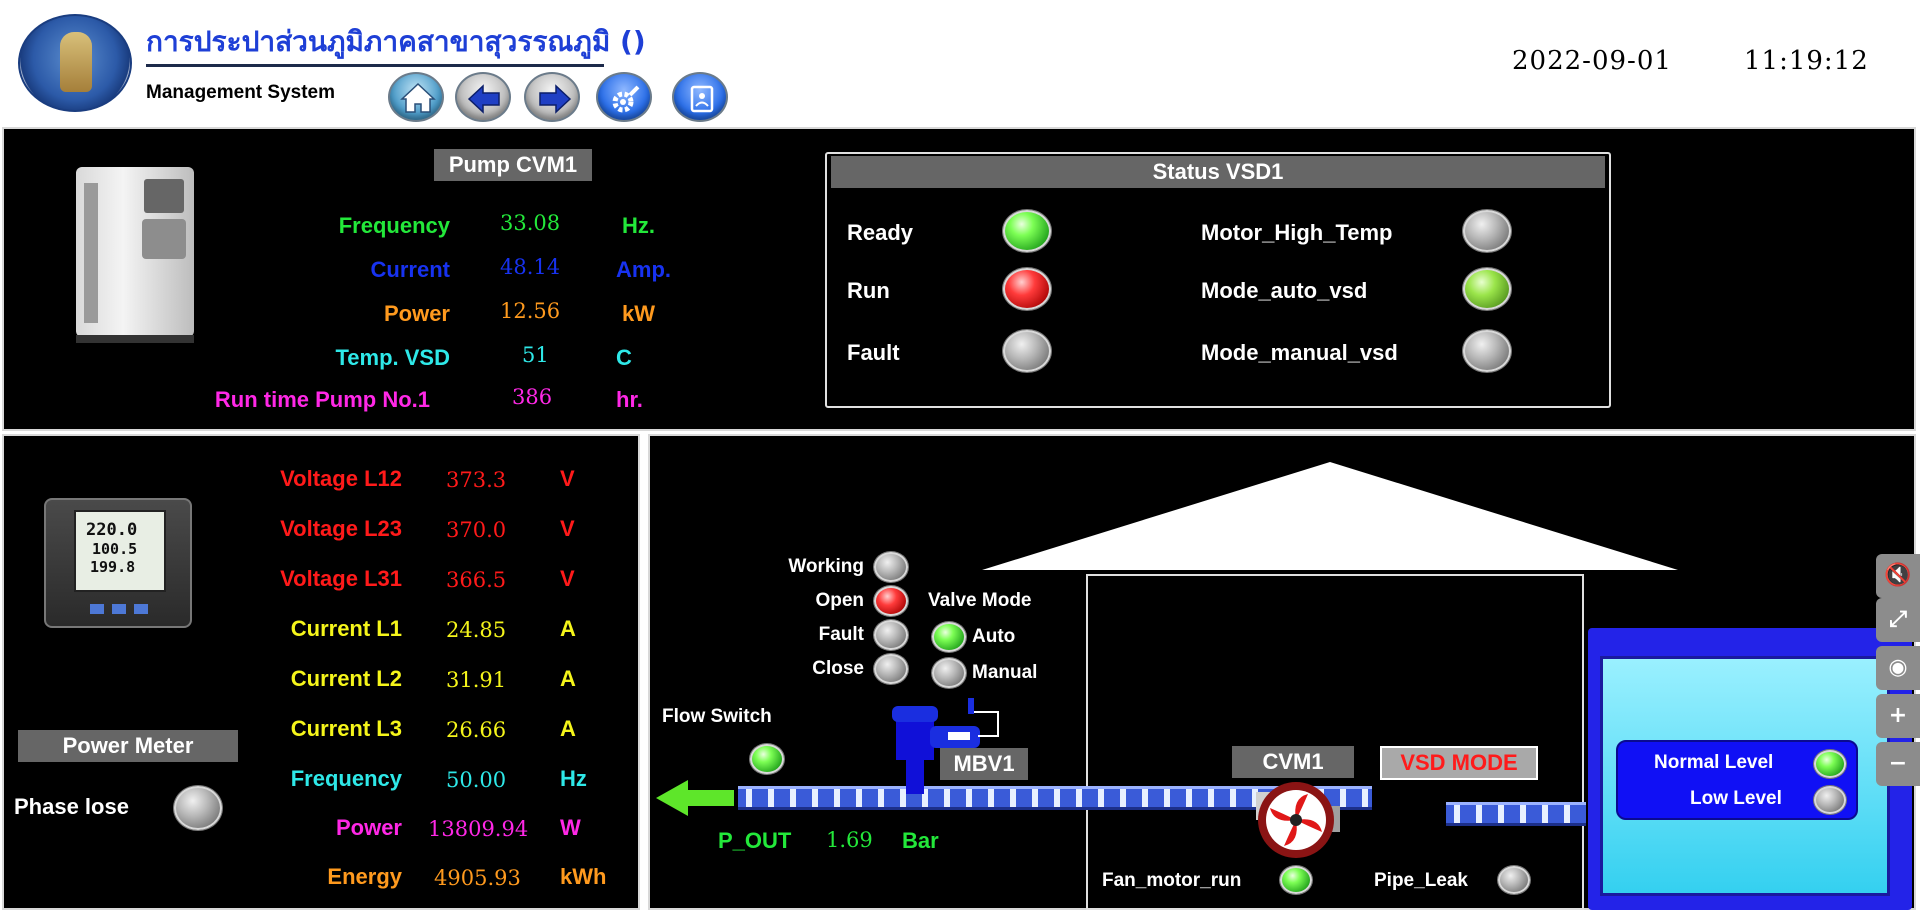 This screenshot has height=915, width=1920. Describe the element at coordinates (629, 399) in the screenshot. I see `pump-row-unit: hr.` at that location.